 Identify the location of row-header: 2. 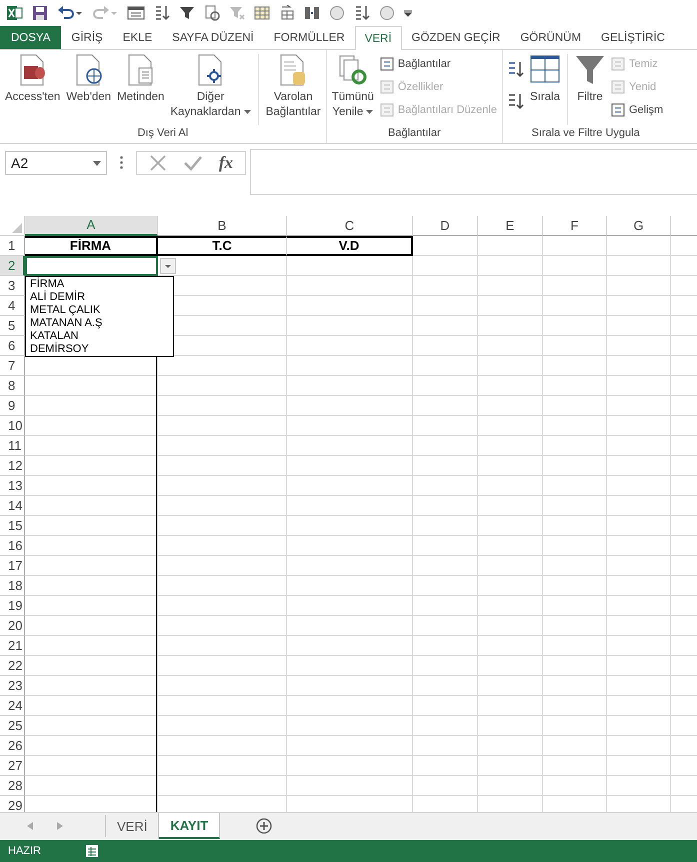
(12, 266).